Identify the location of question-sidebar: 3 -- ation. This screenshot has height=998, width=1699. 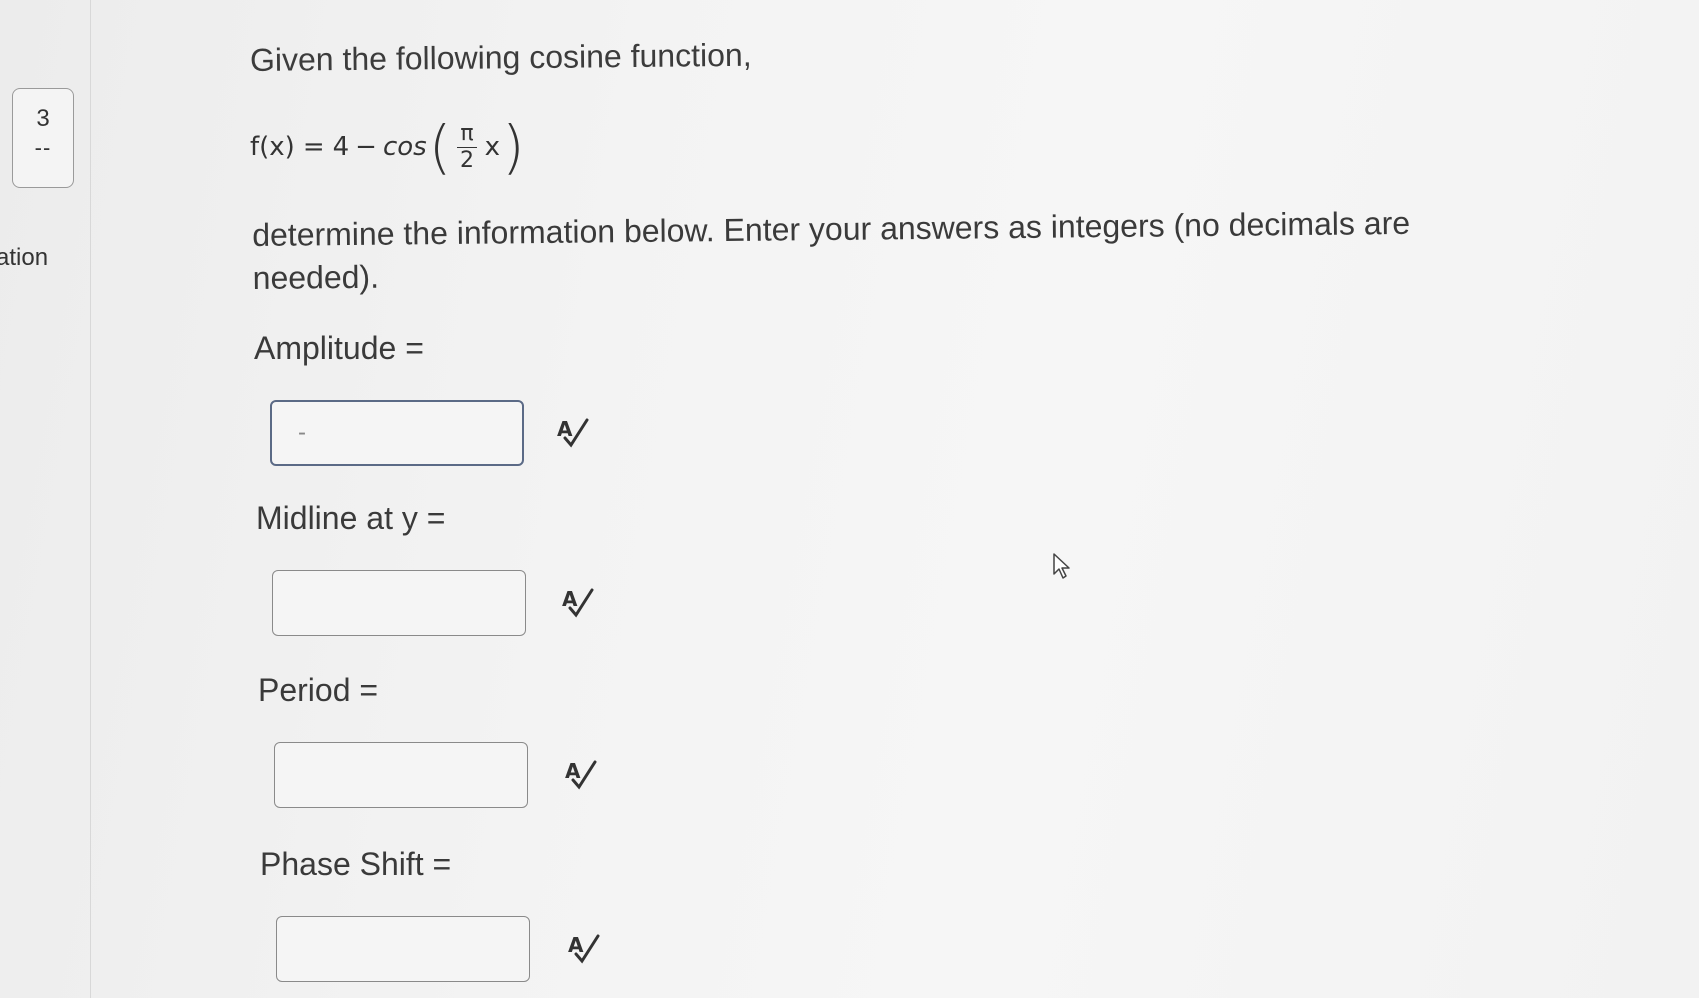
(45, 499).